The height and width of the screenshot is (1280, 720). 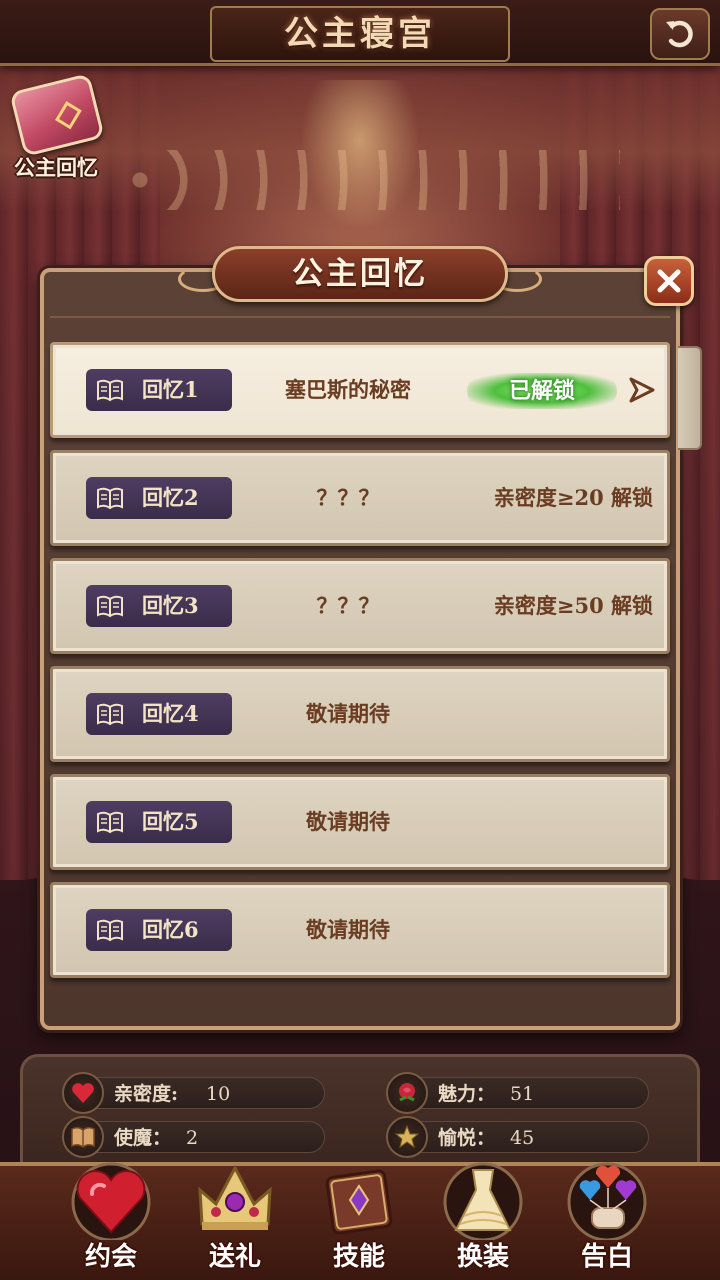 I want to click on memory-tag: 回忆3, so click(x=159, y=606).